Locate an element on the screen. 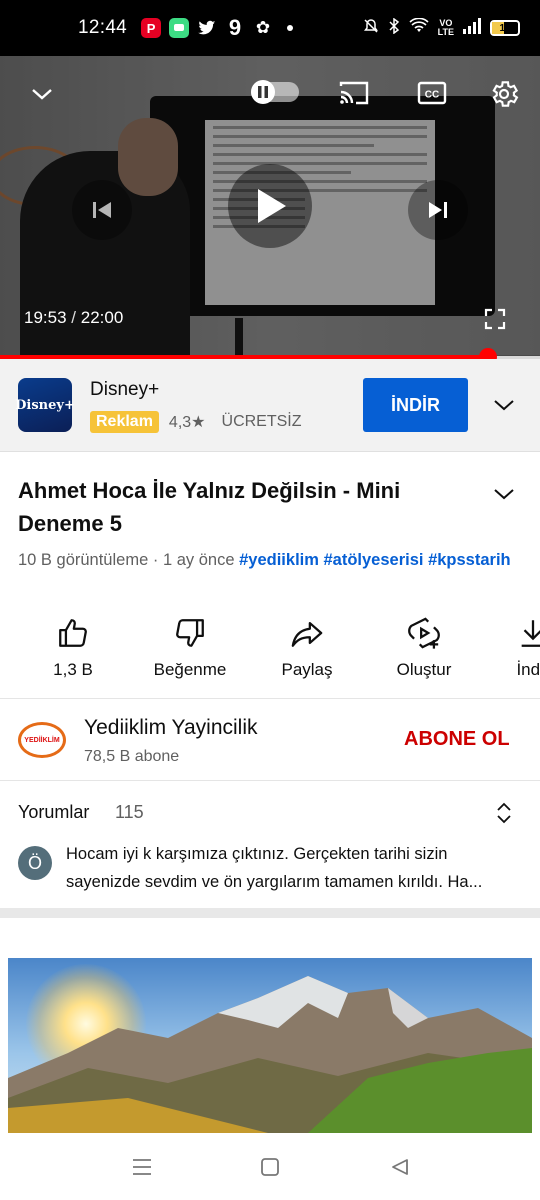 The width and height of the screenshot is (540, 1200). time-display: 19:53 / 22:00 is located at coordinates (73, 318).